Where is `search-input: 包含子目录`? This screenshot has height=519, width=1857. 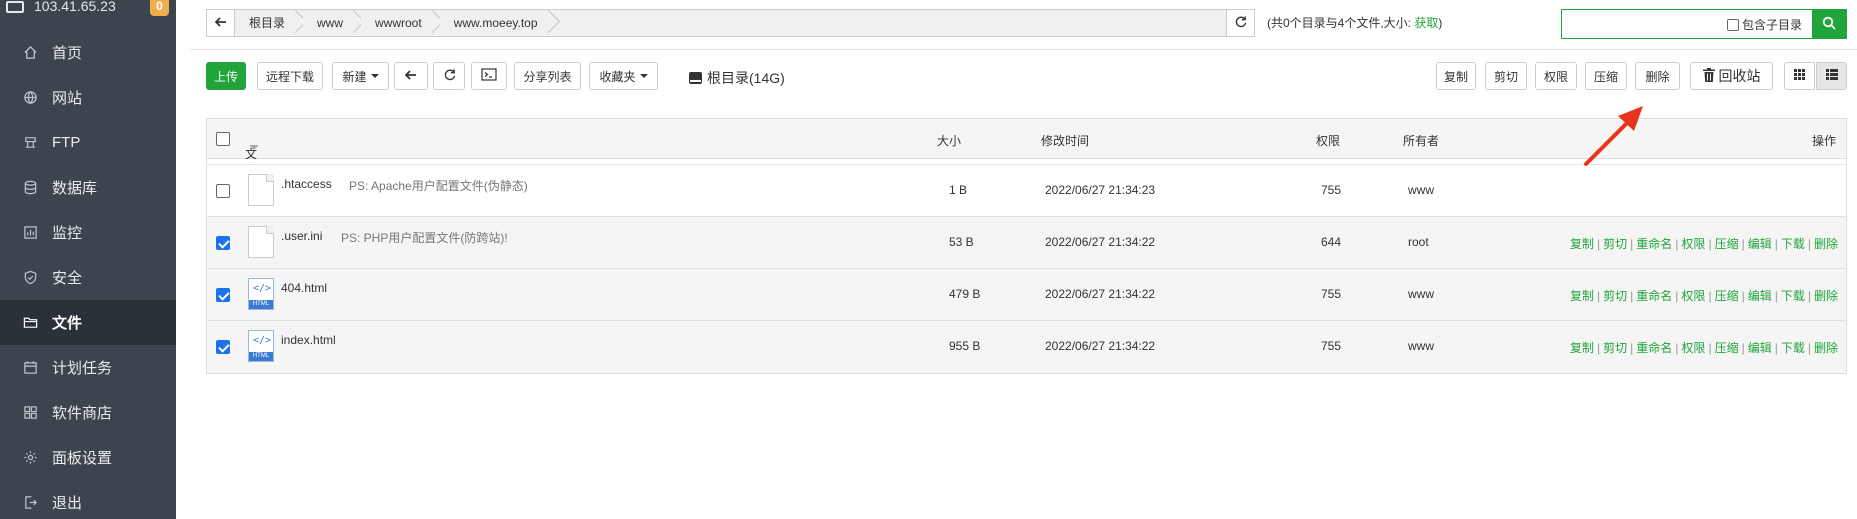
search-input: 包含子目录 is located at coordinates (1687, 24).